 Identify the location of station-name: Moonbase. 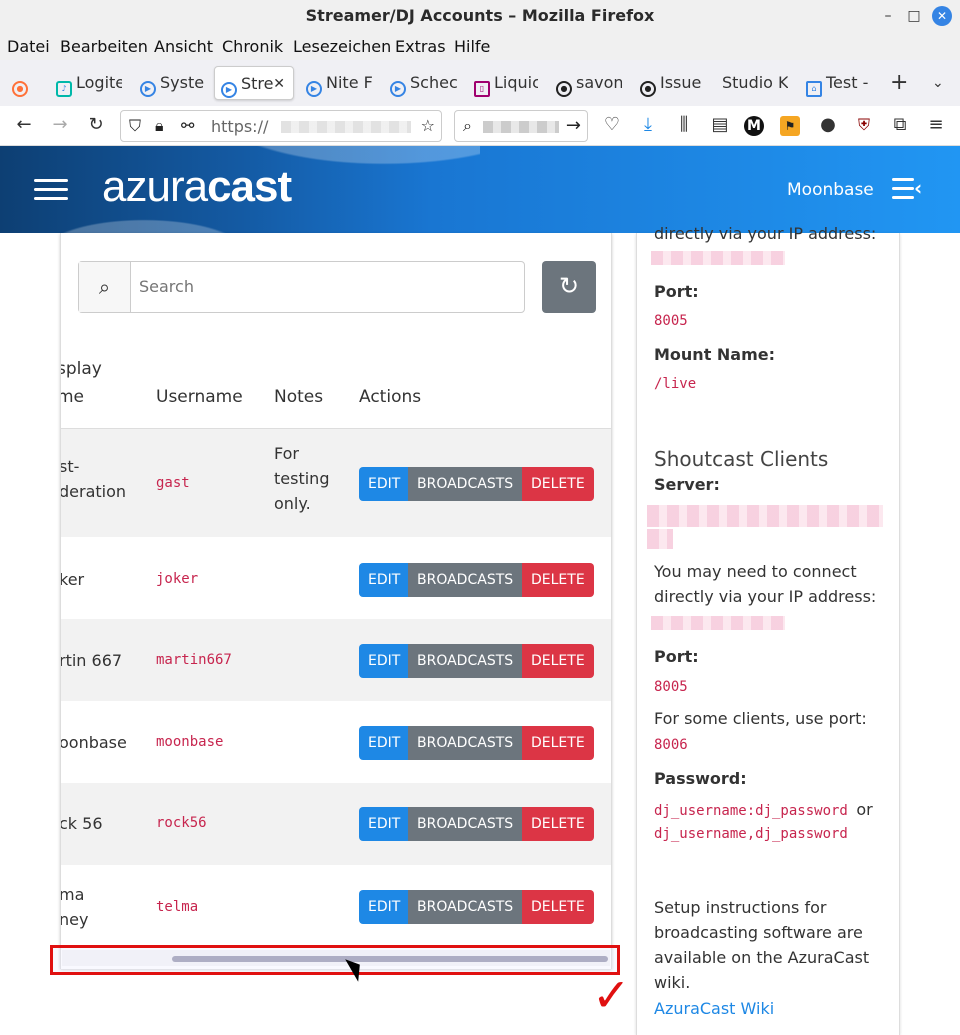
(830, 190).